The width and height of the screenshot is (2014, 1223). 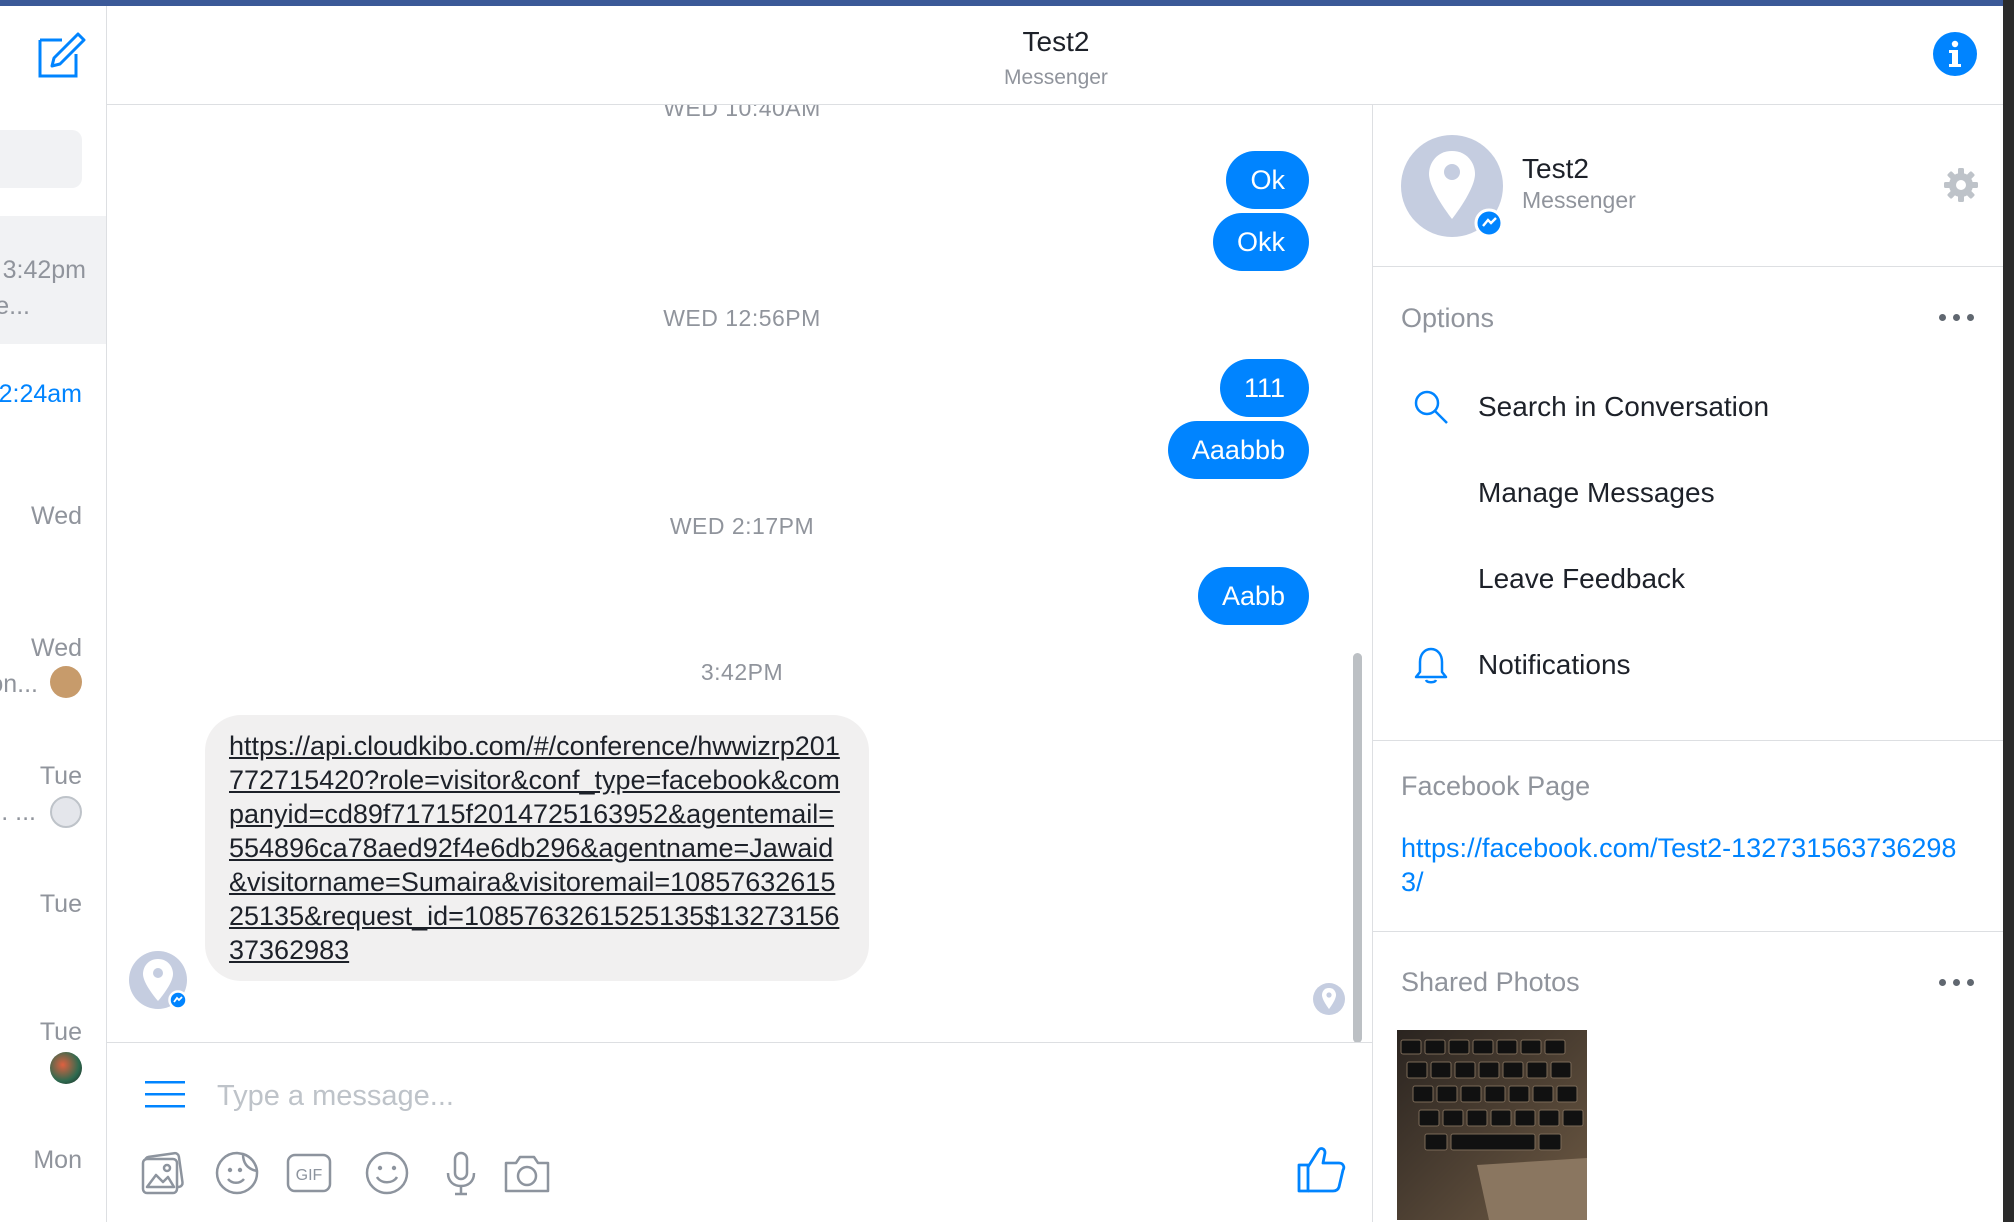 What do you see at coordinates (1267, 180) in the screenshot?
I see `sent-message: Ok` at bounding box center [1267, 180].